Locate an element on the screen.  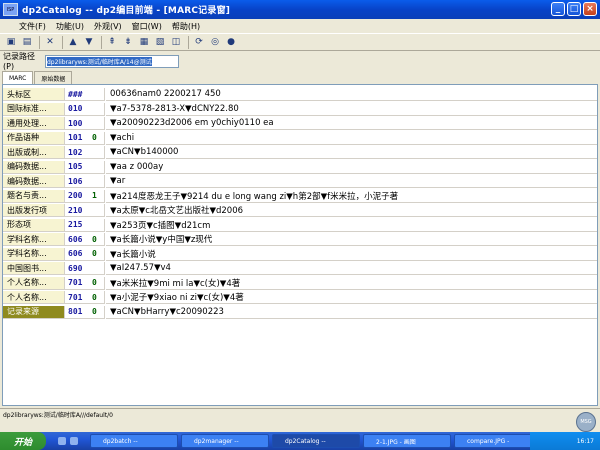
marc-field-row: 编码数据... 106 ▼ar is located at coordinates (300, 182).